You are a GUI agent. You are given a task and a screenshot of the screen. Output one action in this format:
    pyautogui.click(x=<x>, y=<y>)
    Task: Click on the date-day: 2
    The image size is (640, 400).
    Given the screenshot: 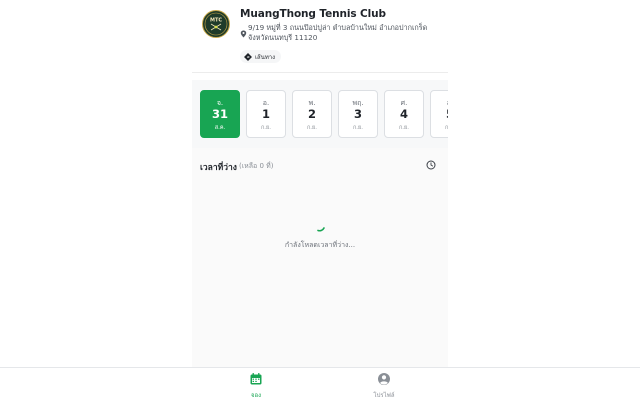 What is the action you would take?
    pyautogui.click(x=311, y=114)
    